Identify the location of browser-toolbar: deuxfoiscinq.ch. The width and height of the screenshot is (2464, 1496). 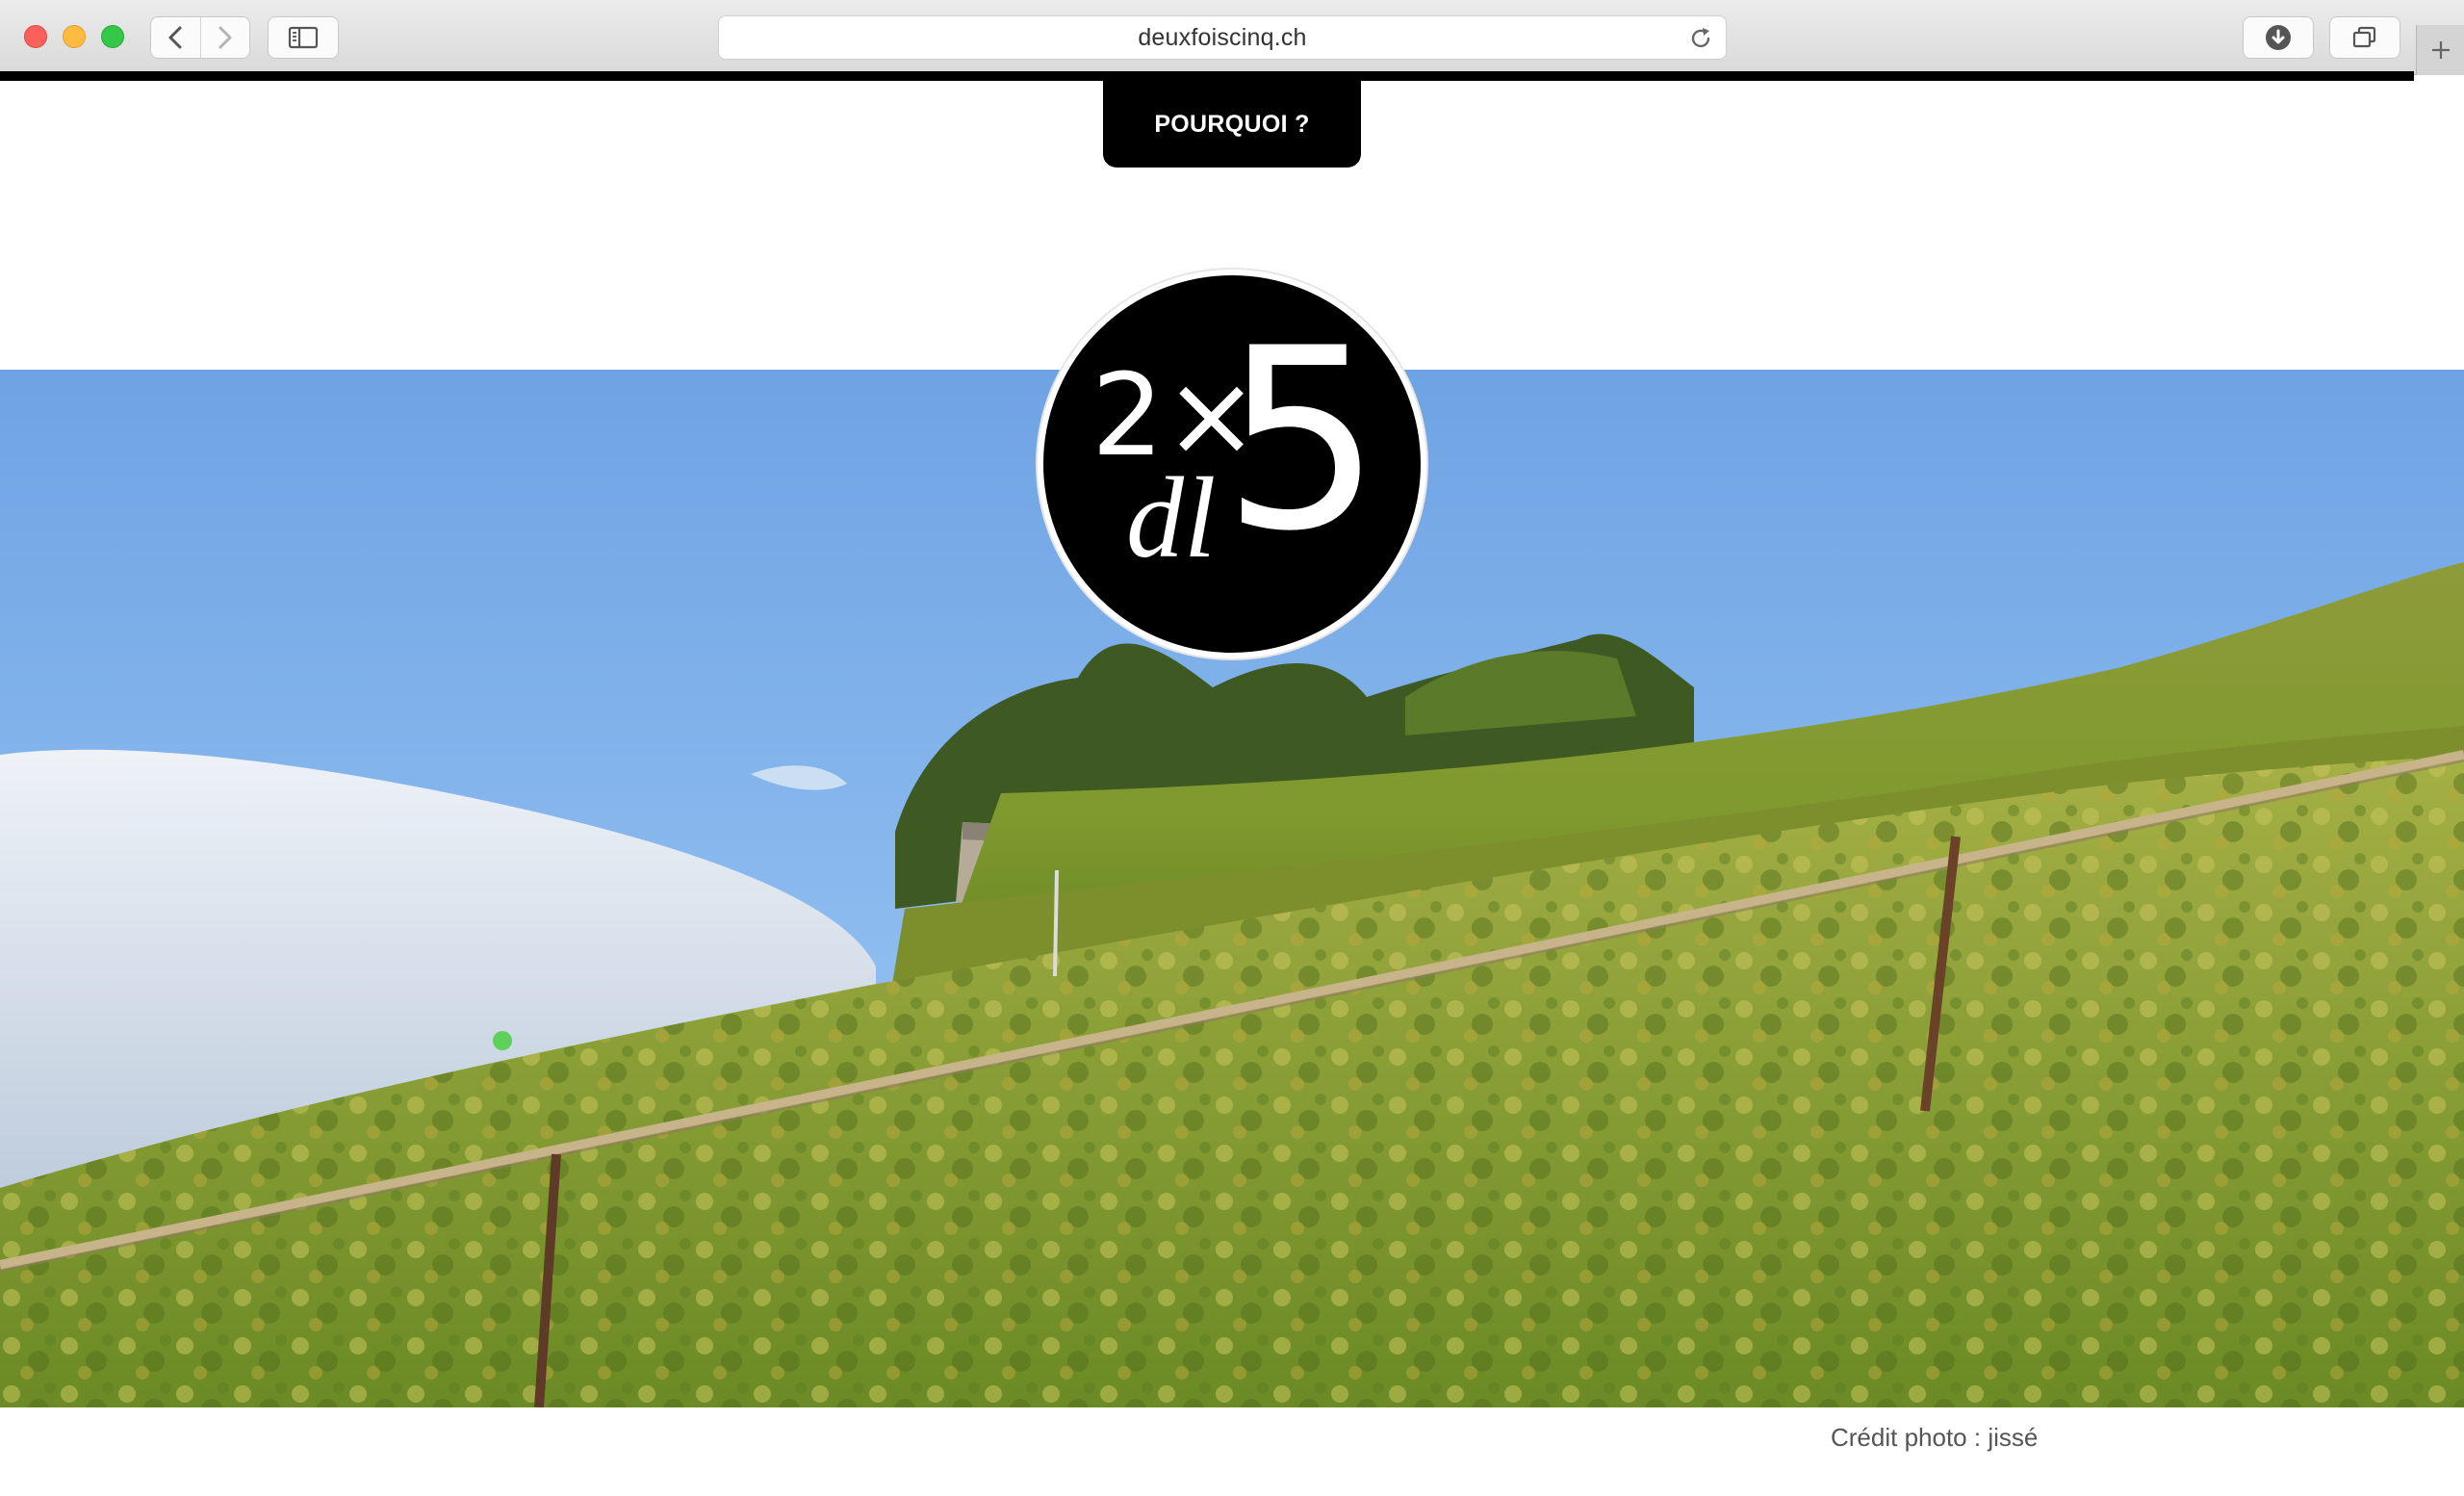
(1232, 37).